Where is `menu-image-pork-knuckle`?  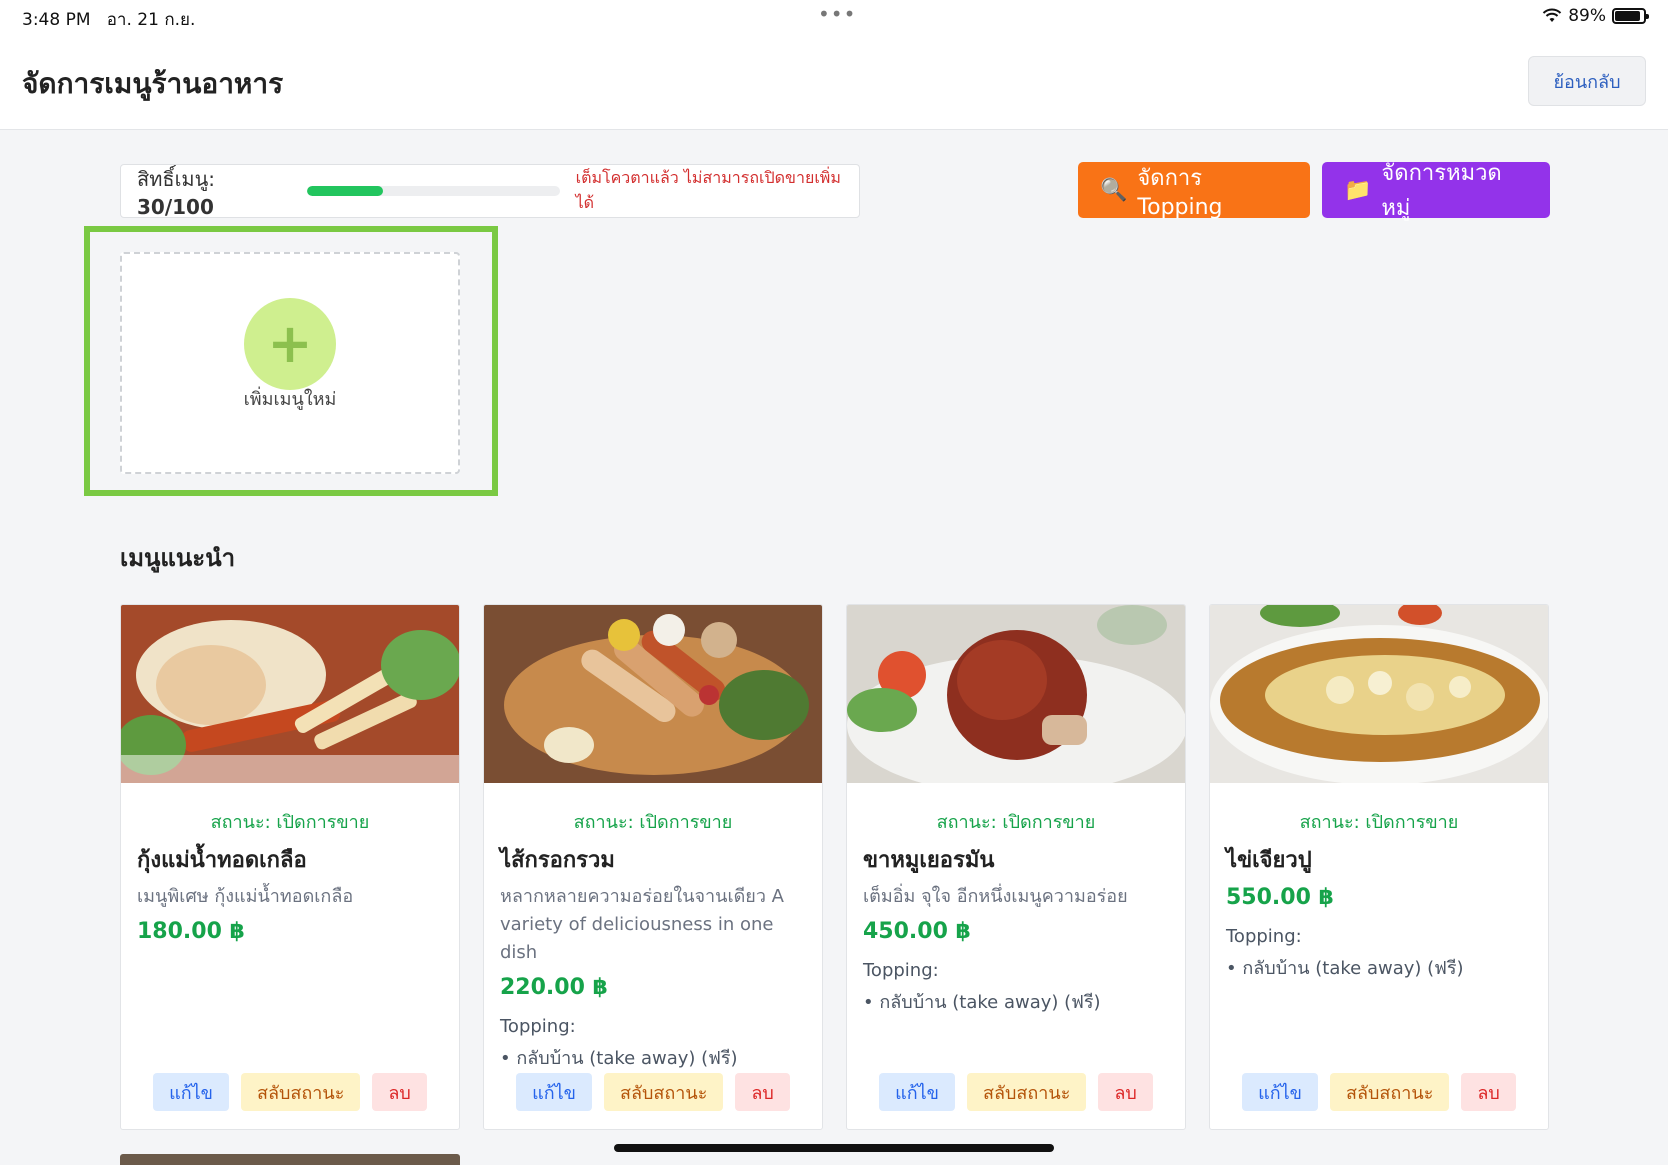 menu-image-pork-knuckle is located at coordinates (1016, 694).